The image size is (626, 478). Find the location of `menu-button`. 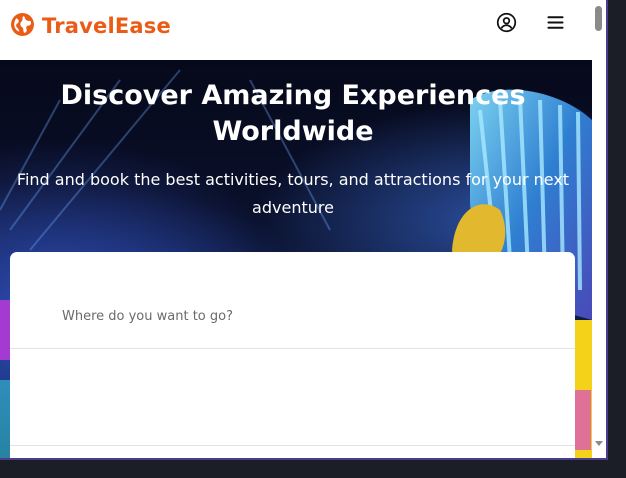

menu-button is located at coordinates (555, 24).